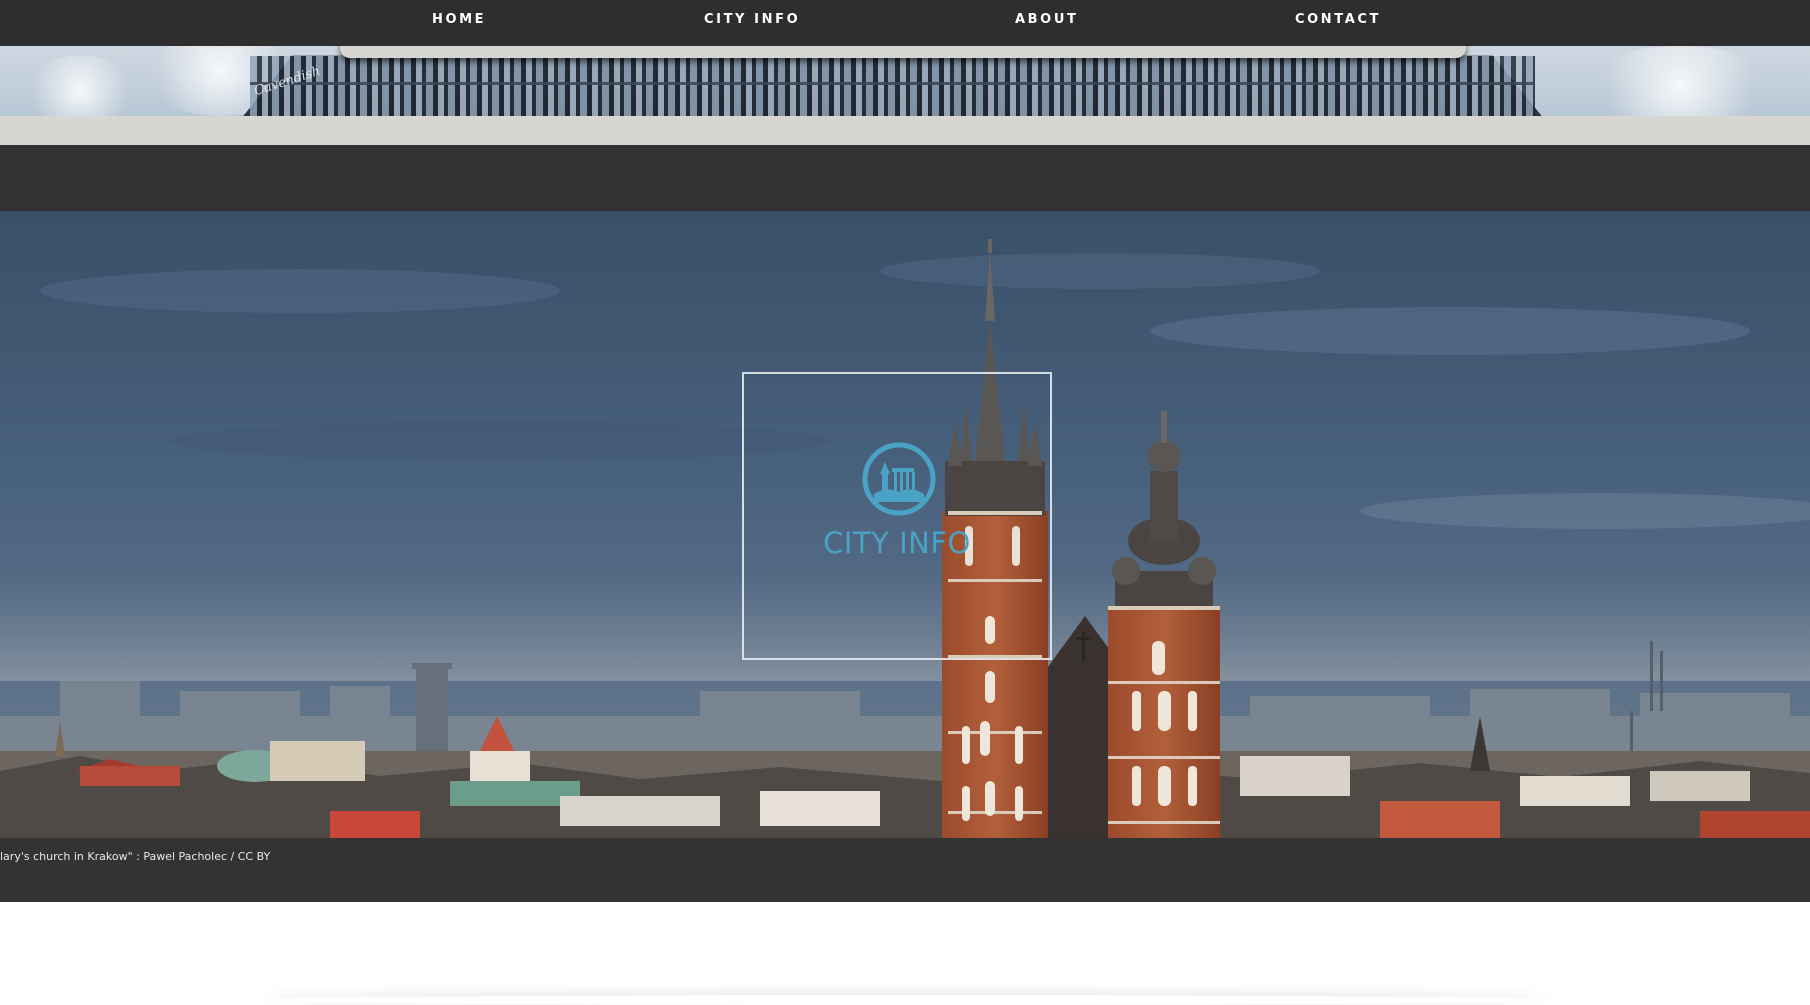 Image resolution: width=1810 pixels, height=1005 pixels. I want to click on nav-contact-link: CONTACT, so click(1338, 21).